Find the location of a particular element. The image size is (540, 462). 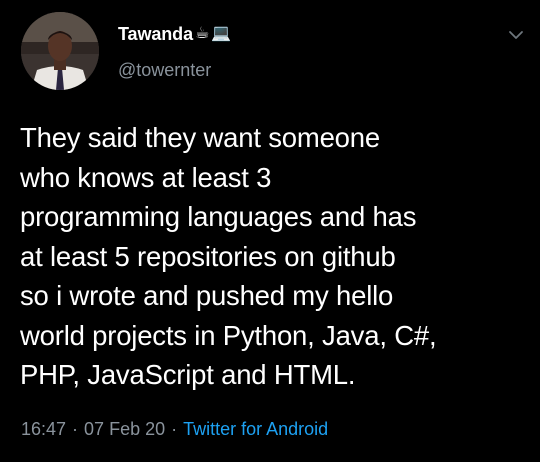

display-name: Tawanda is located at coordinates (155, 34).